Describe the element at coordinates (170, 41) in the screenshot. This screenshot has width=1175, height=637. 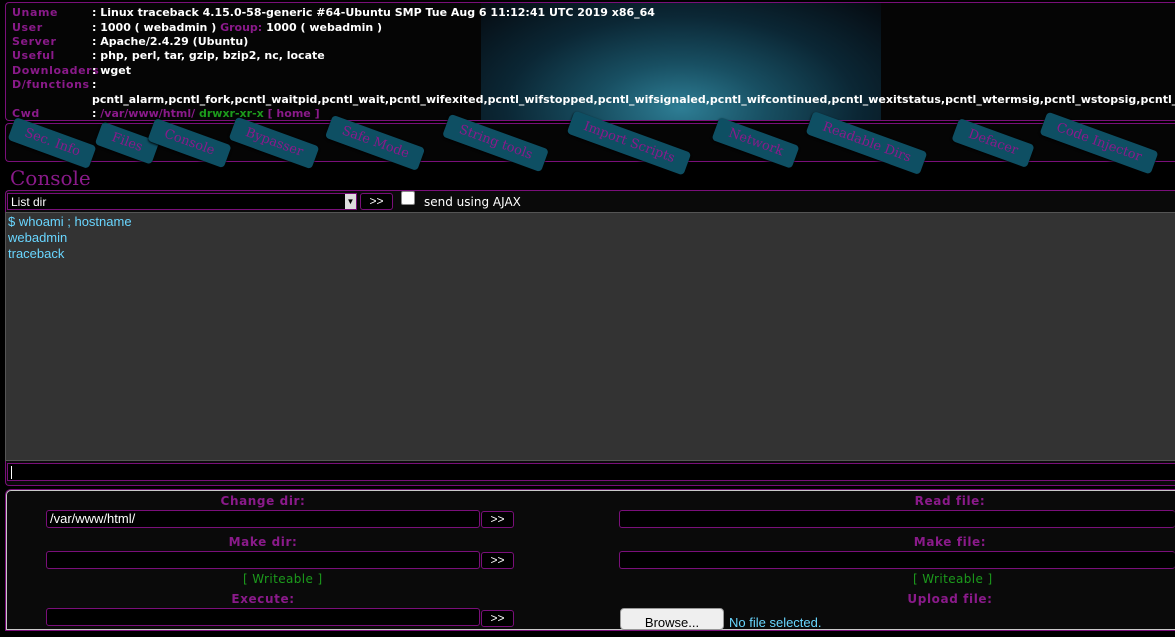
I see `server-value: : Apache/2.4.29 (Ubuntu)` at that location.